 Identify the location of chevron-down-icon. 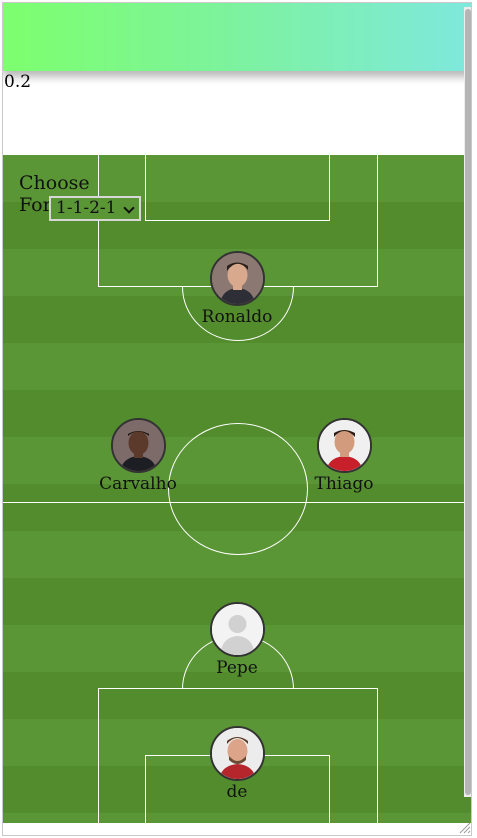
(129, 208).